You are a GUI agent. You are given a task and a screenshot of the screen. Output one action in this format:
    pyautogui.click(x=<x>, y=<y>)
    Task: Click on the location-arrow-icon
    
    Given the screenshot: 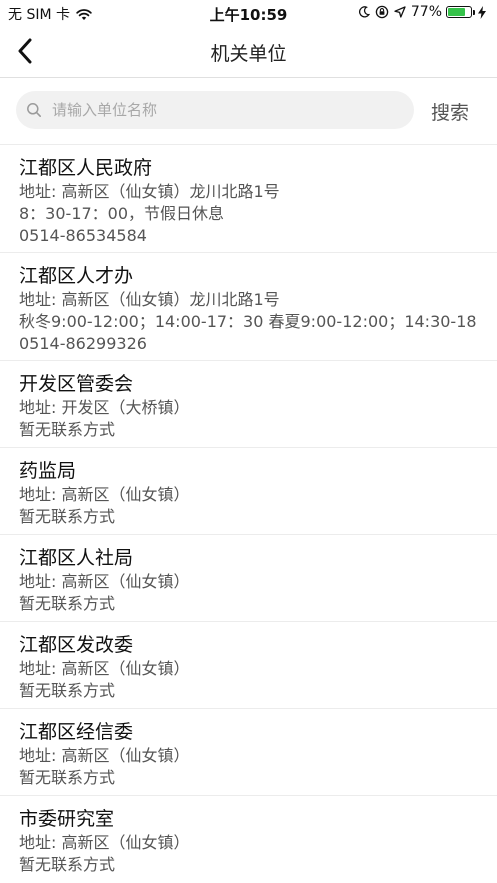 What is the action you would take?
    pyautogui.click(x=400, y=12)
    